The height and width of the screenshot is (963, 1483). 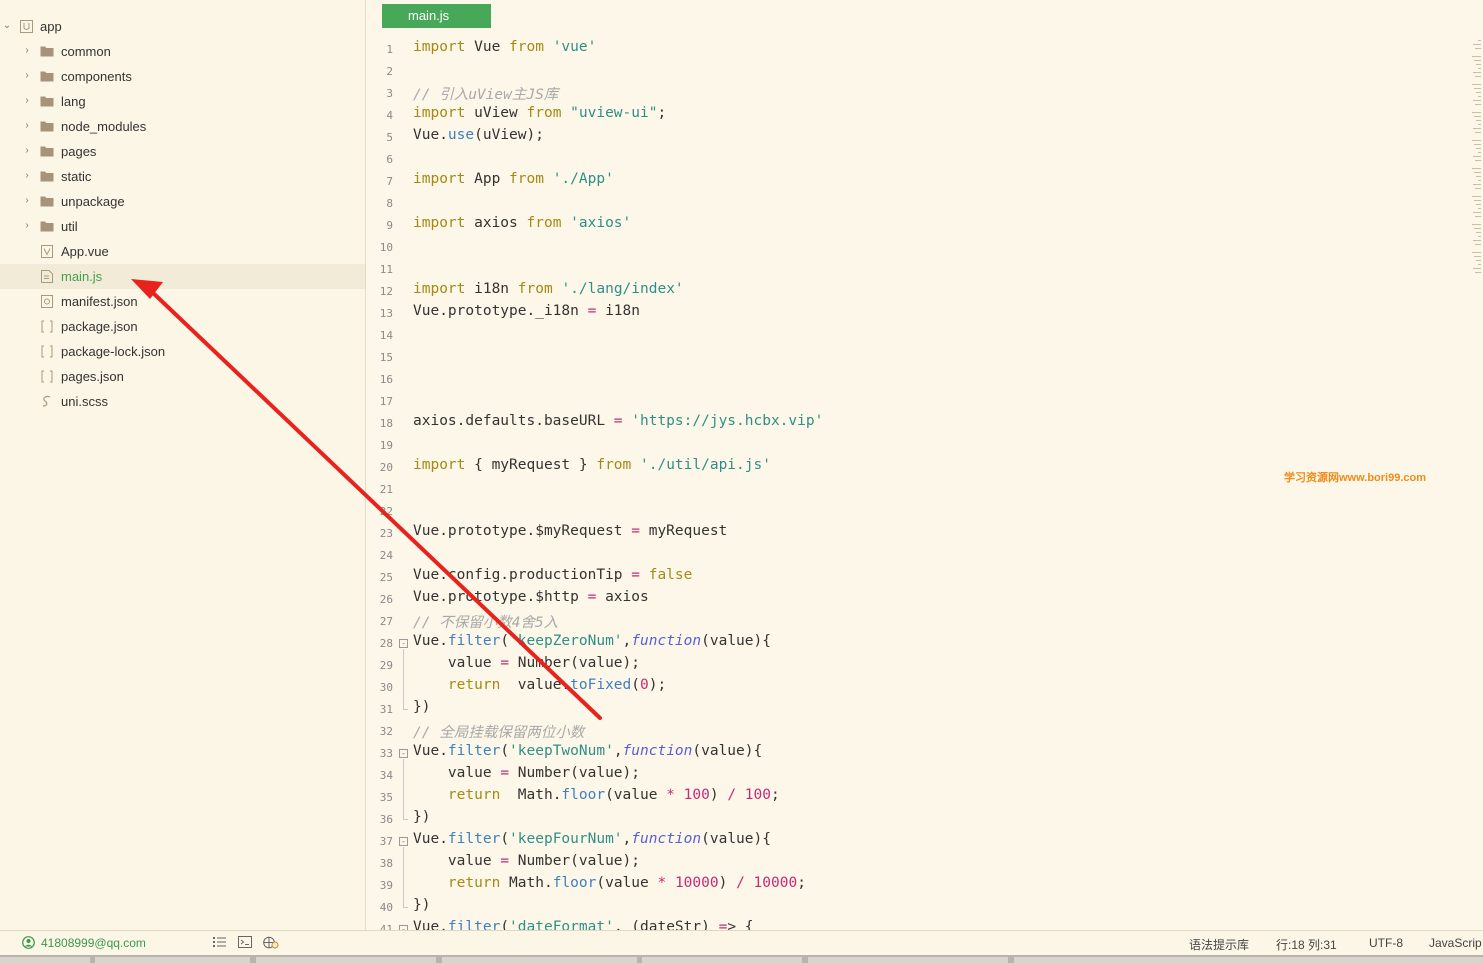 What do you see at coordinates (386, 357) in the screenshot?
I see `line-number: 15` at bounding box center [386, 357].